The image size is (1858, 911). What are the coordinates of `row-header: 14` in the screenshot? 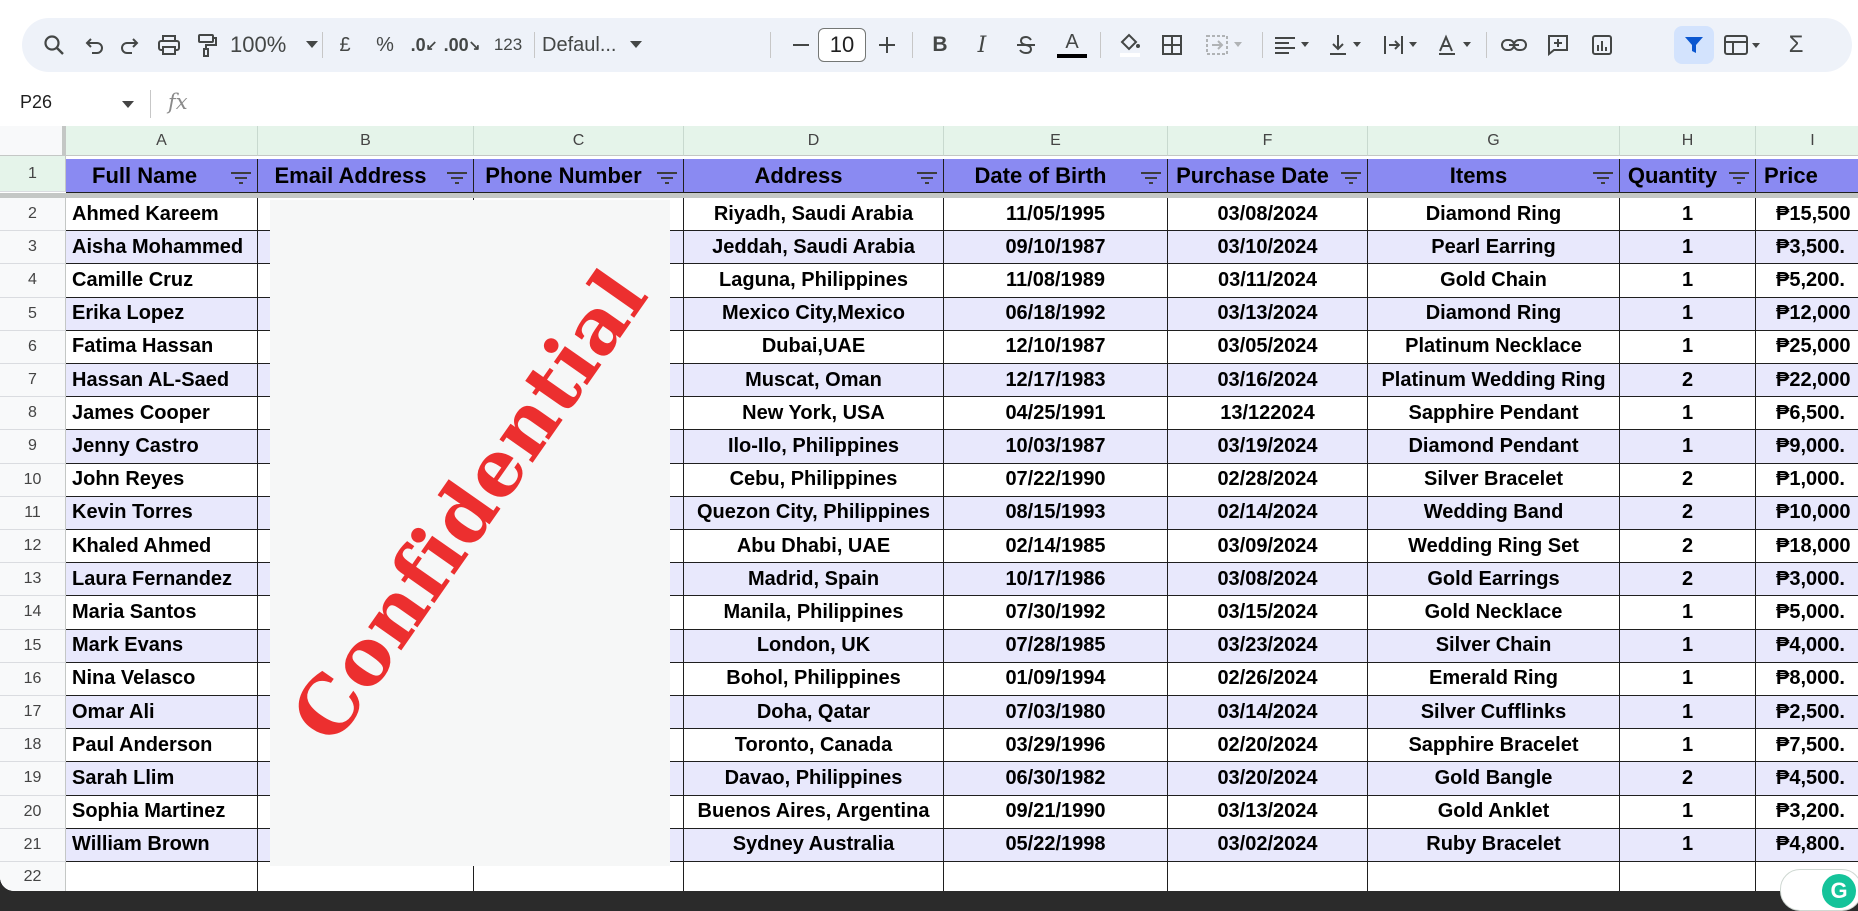 It's located at (33, 613).